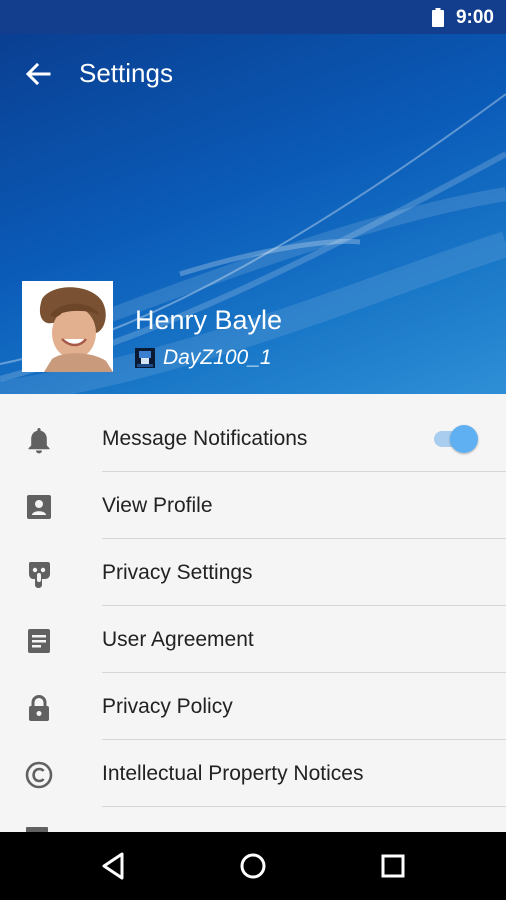 Image resolution: width=506 pixels, height=900 pixels. What do you see at coordinates (178, 639) in the screenshot?
I see `setting-label: User Agreement` at bounding box center [178, 639].